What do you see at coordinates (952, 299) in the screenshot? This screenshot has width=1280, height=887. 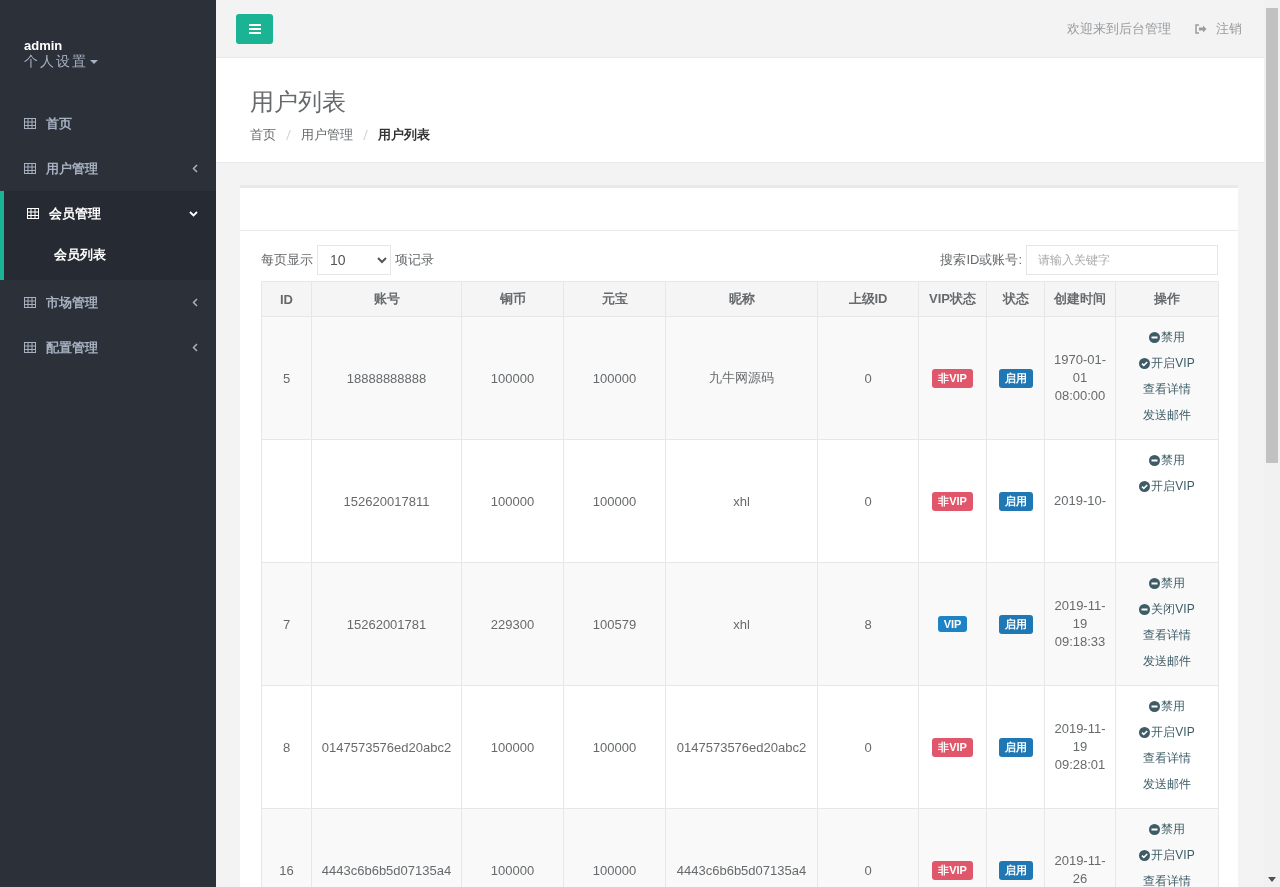 I see `column-header: VIP状态` at bounding box center [952, 299].